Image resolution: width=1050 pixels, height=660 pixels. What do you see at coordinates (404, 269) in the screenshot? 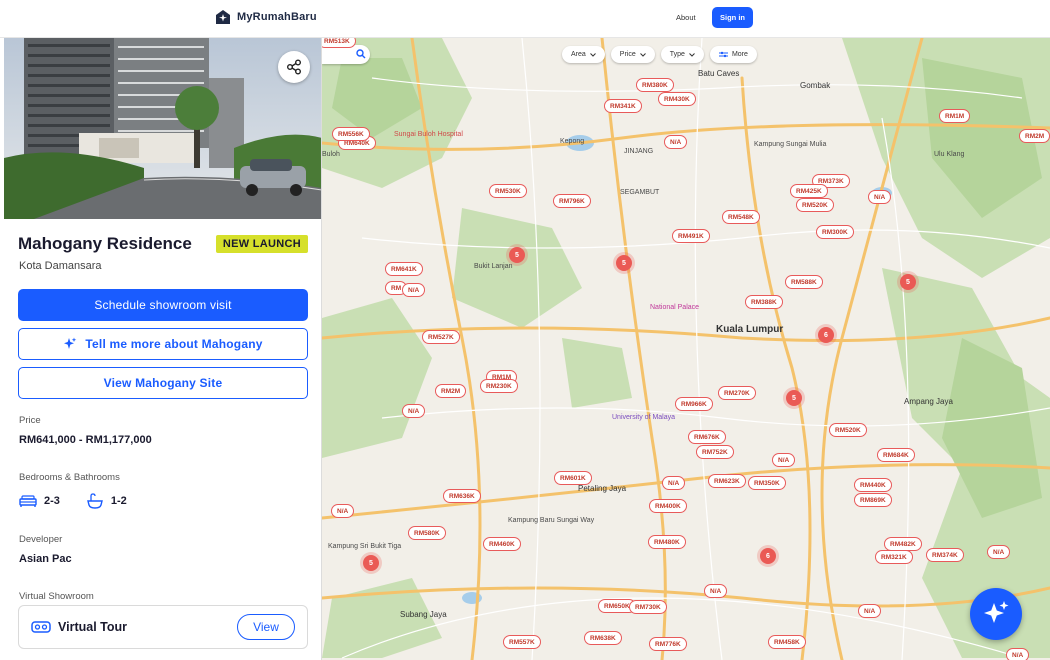
I see `price-pin: RM641K` at bounding box center [404, 269].